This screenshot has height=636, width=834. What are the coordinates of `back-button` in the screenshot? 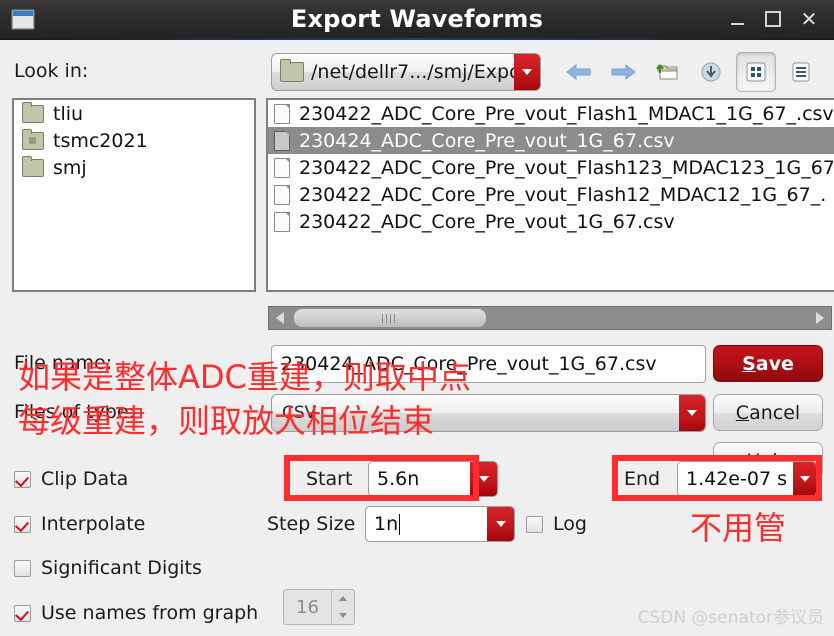 It's located at (579, 72).